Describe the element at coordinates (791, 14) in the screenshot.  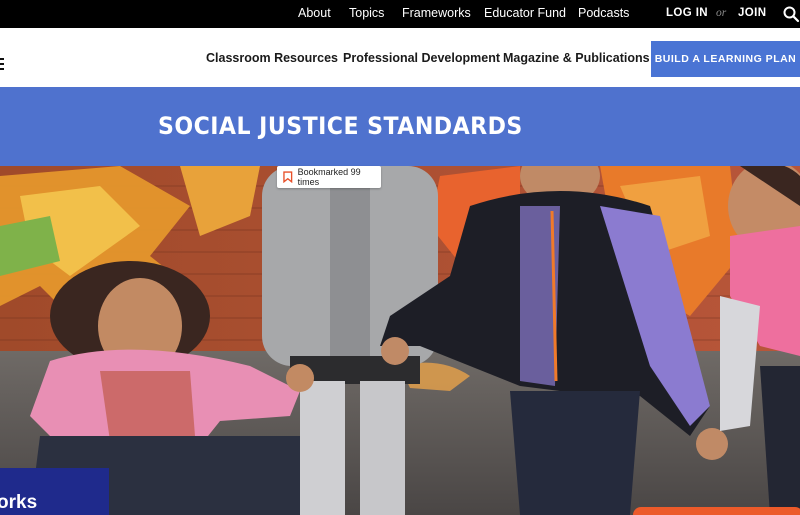
I see `search-icon` at that location.